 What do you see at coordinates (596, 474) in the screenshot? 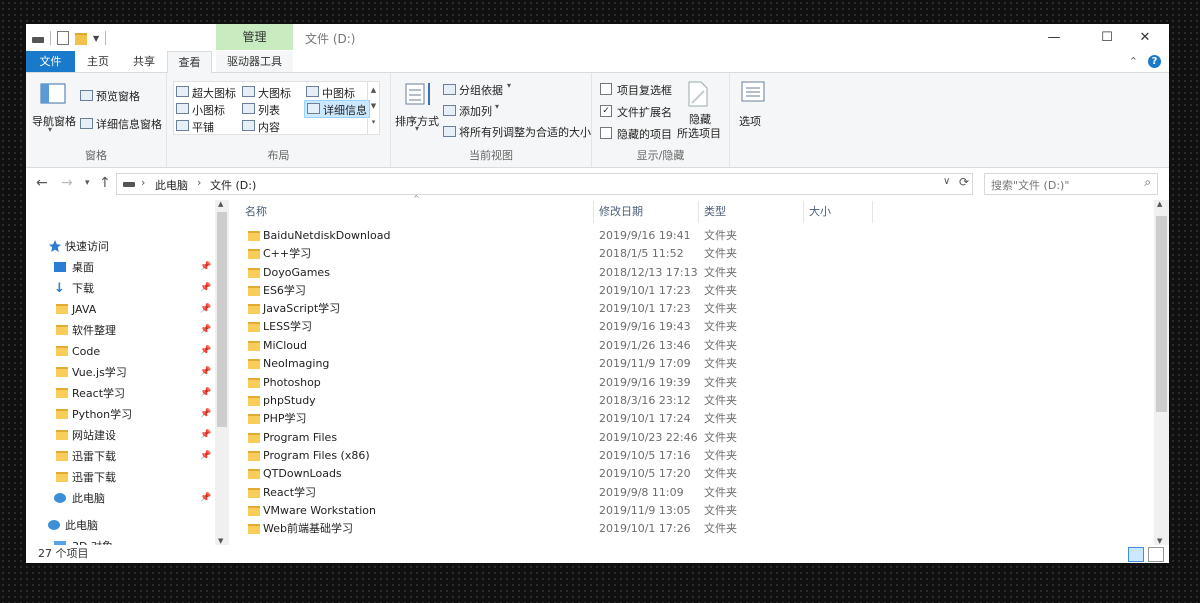
I see `file-row: QTDownLoads 2019/10/5 17:20 文件夹` at bounding box center [596, 474].